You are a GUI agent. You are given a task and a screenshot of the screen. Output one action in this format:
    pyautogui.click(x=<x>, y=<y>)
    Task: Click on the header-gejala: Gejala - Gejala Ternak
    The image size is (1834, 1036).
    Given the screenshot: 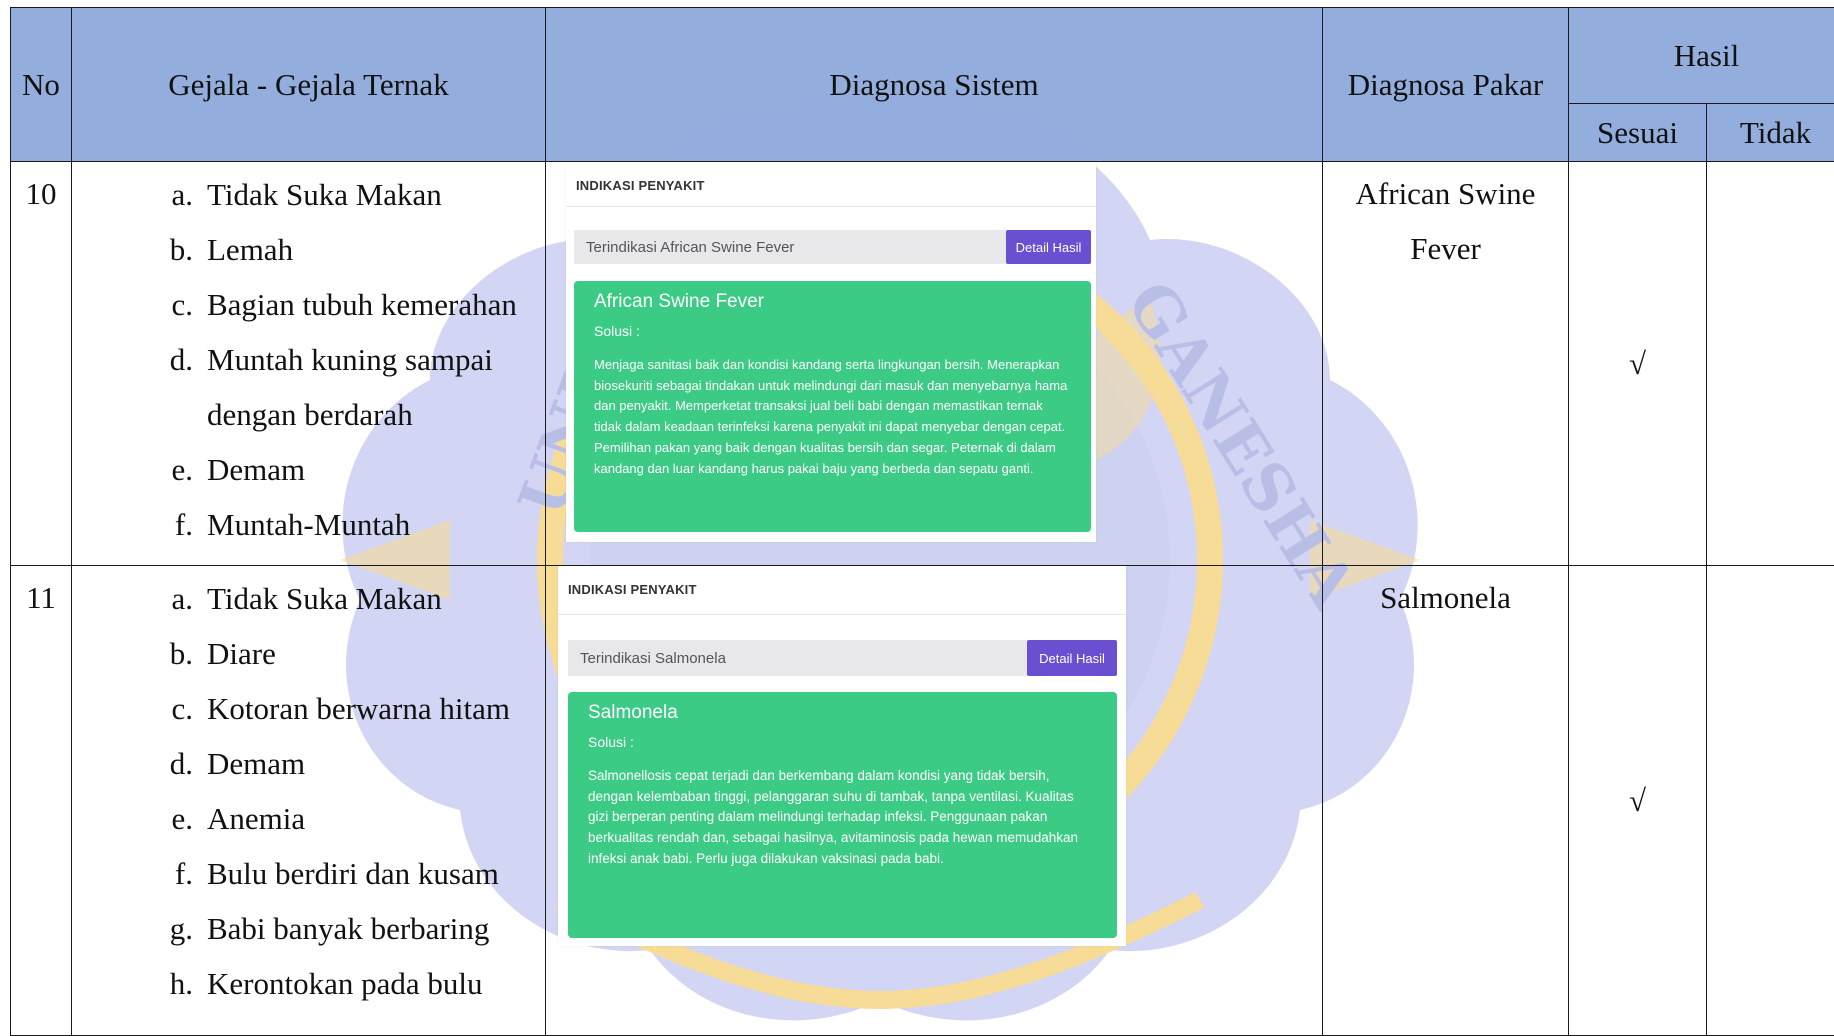 What is the action you would take?
    pyautogui.click(x=309, y=85)
    